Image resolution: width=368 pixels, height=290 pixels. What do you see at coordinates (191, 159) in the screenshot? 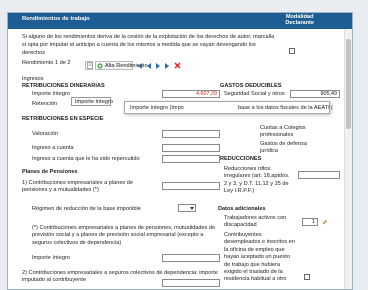
I see `ingreso-repercutido-input` at bounding box center [191, 159].